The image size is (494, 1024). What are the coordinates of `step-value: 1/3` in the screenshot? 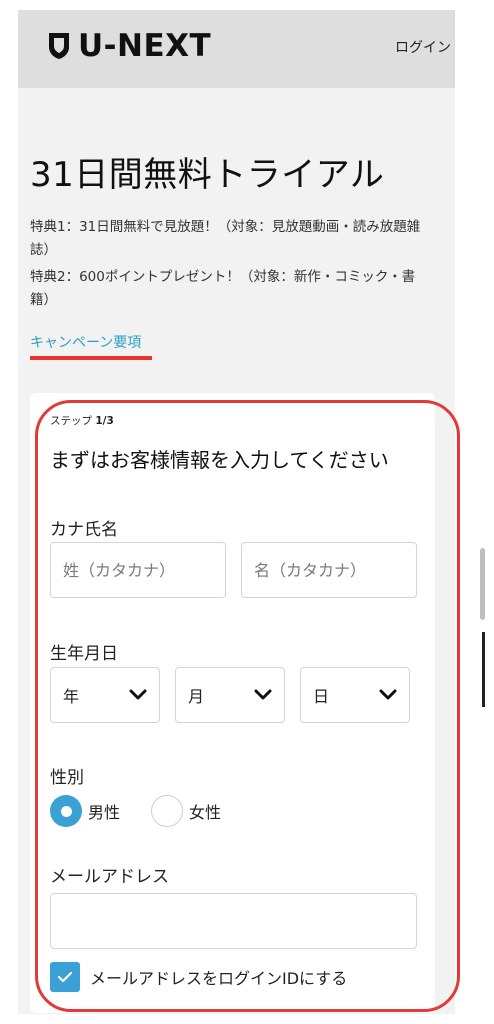 It's located at (104, 421).